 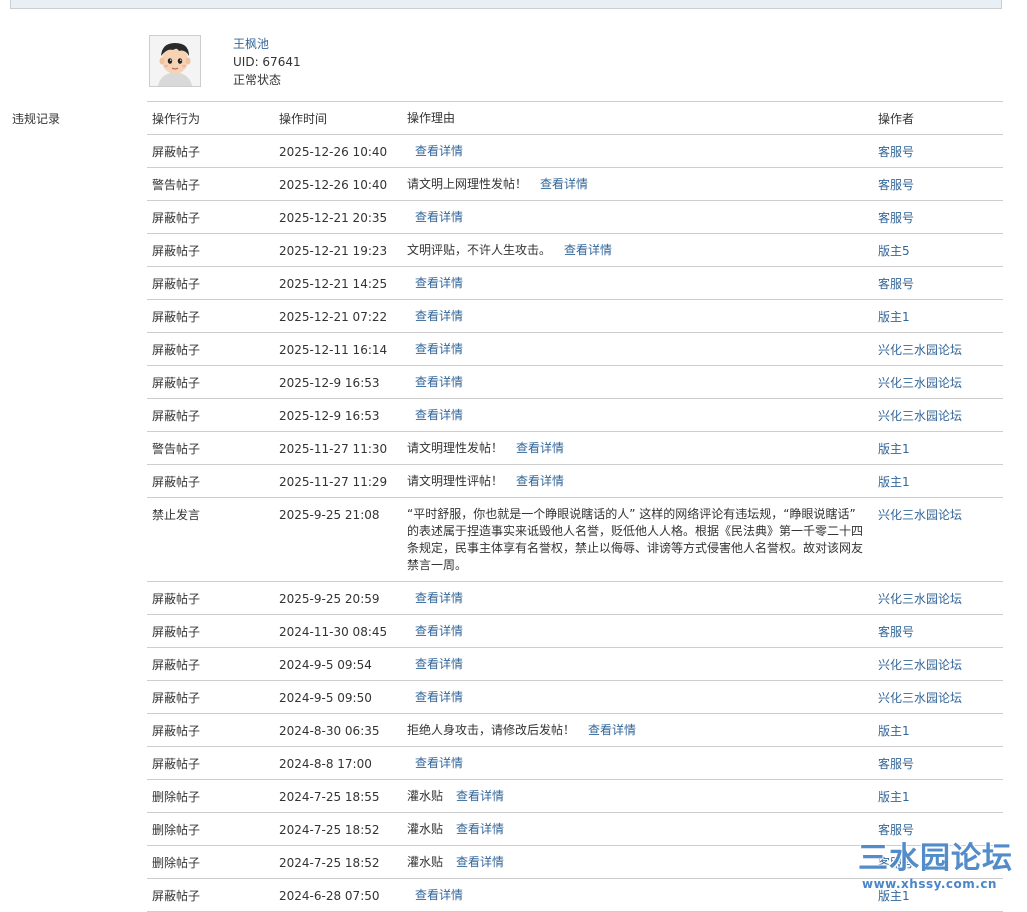 I want to click on row-time: 2025-12-9 16:53, so click(x=329, y=416).